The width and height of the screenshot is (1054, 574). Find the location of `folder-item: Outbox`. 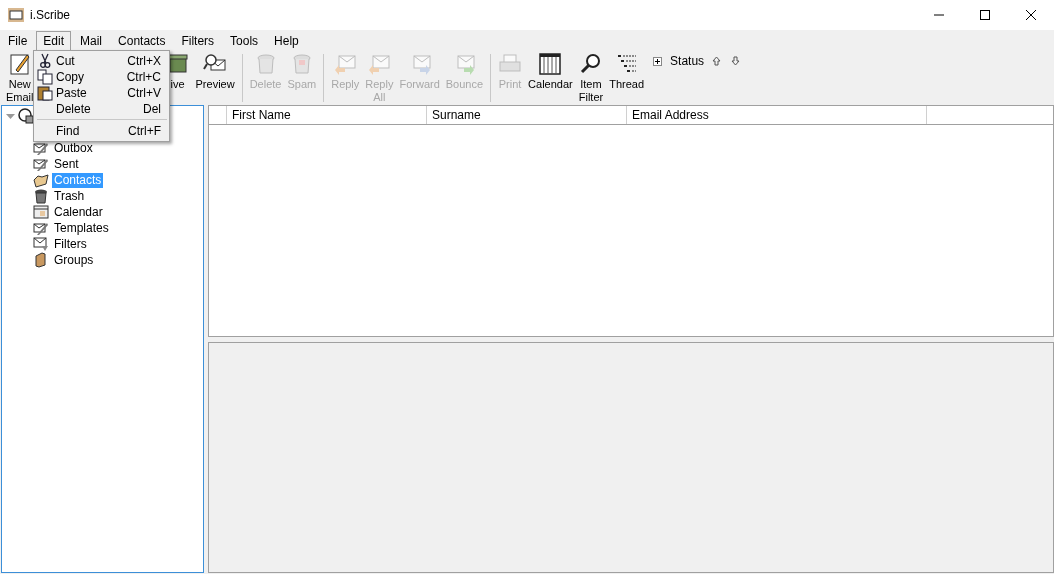

folder-item: Outbox is located at coordinates (73, 148).